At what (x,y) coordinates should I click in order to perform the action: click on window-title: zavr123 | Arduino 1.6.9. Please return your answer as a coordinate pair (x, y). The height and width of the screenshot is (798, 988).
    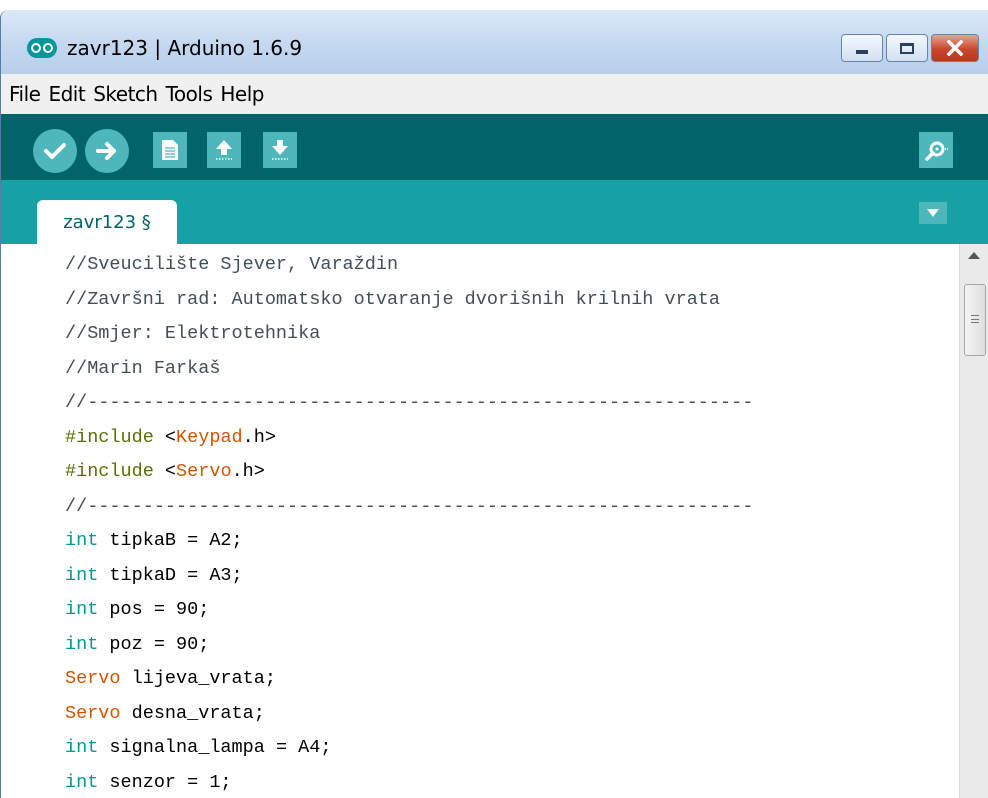
    Looking at the image, I should click on (185, 48).